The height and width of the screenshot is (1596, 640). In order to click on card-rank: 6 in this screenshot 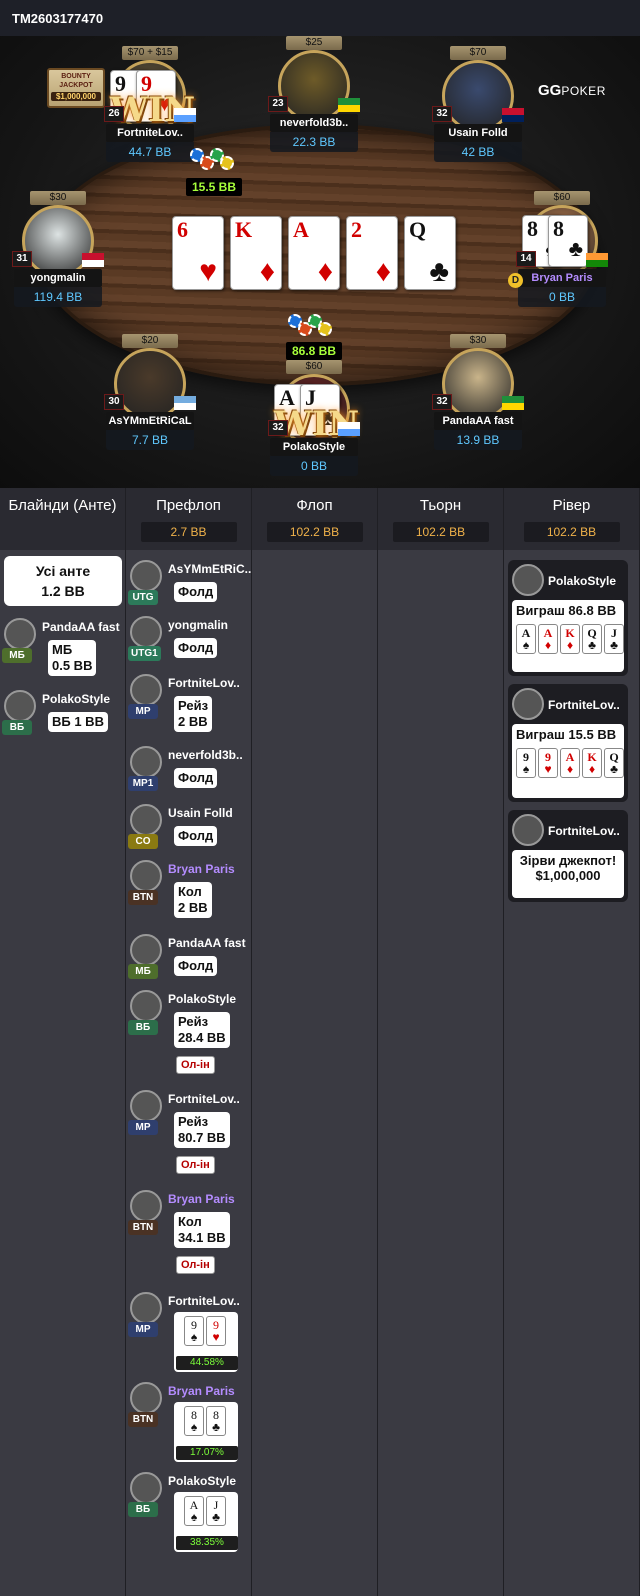, I will do `click(182, 229)`.